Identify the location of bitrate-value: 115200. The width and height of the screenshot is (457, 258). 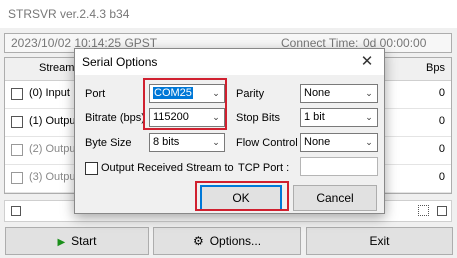
(171, 117).